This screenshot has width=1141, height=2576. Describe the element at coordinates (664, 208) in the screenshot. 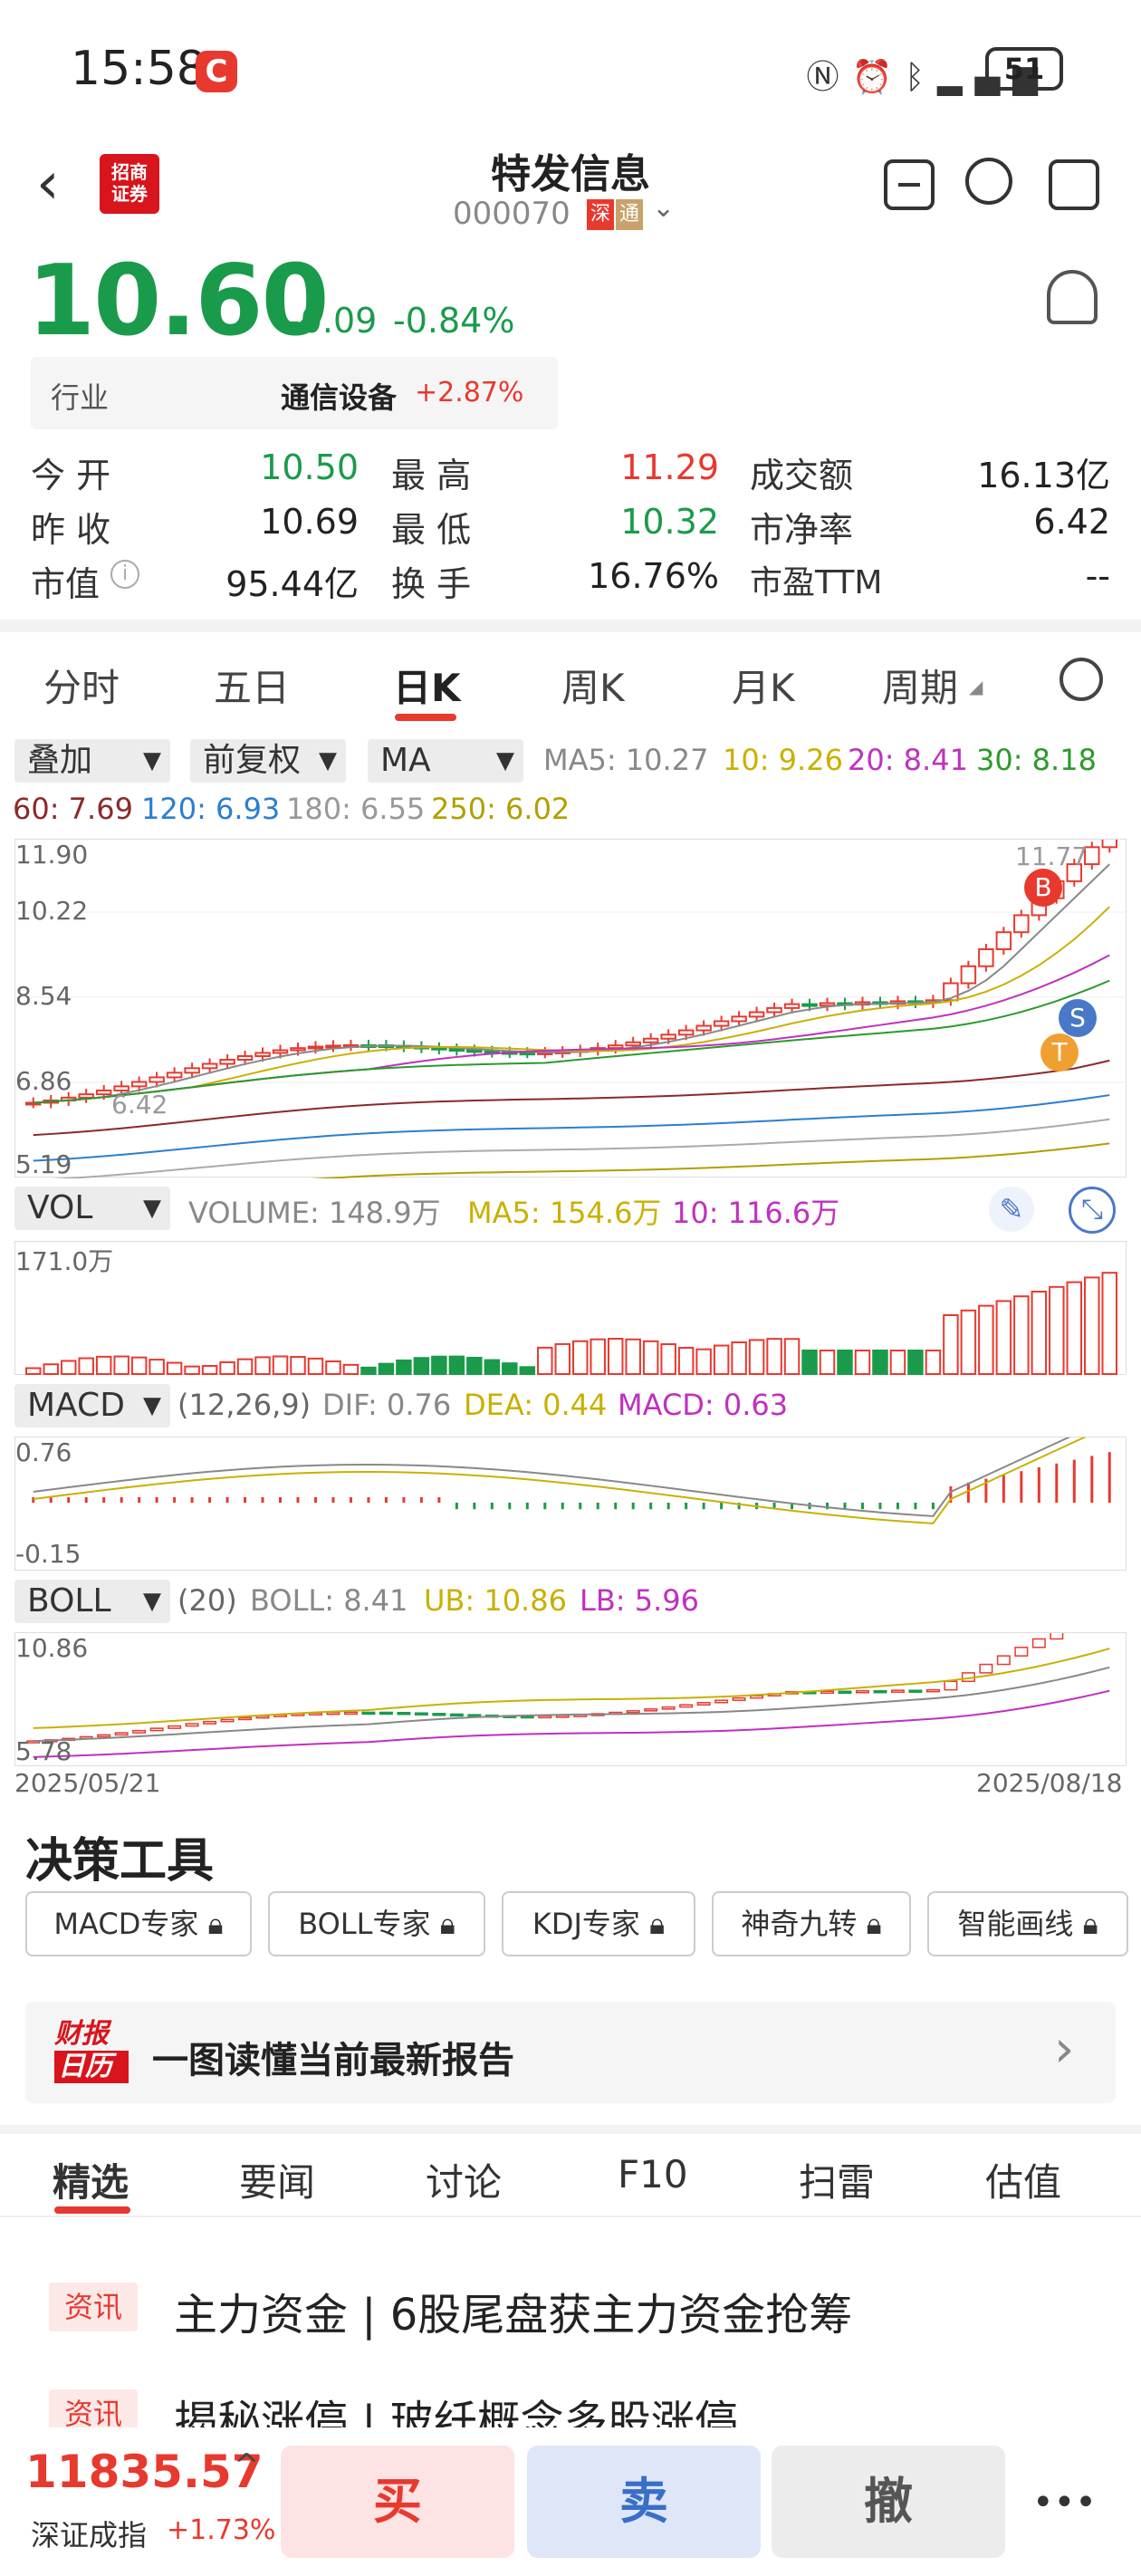

I see `chevron-down-icon: ⌄` at that location.